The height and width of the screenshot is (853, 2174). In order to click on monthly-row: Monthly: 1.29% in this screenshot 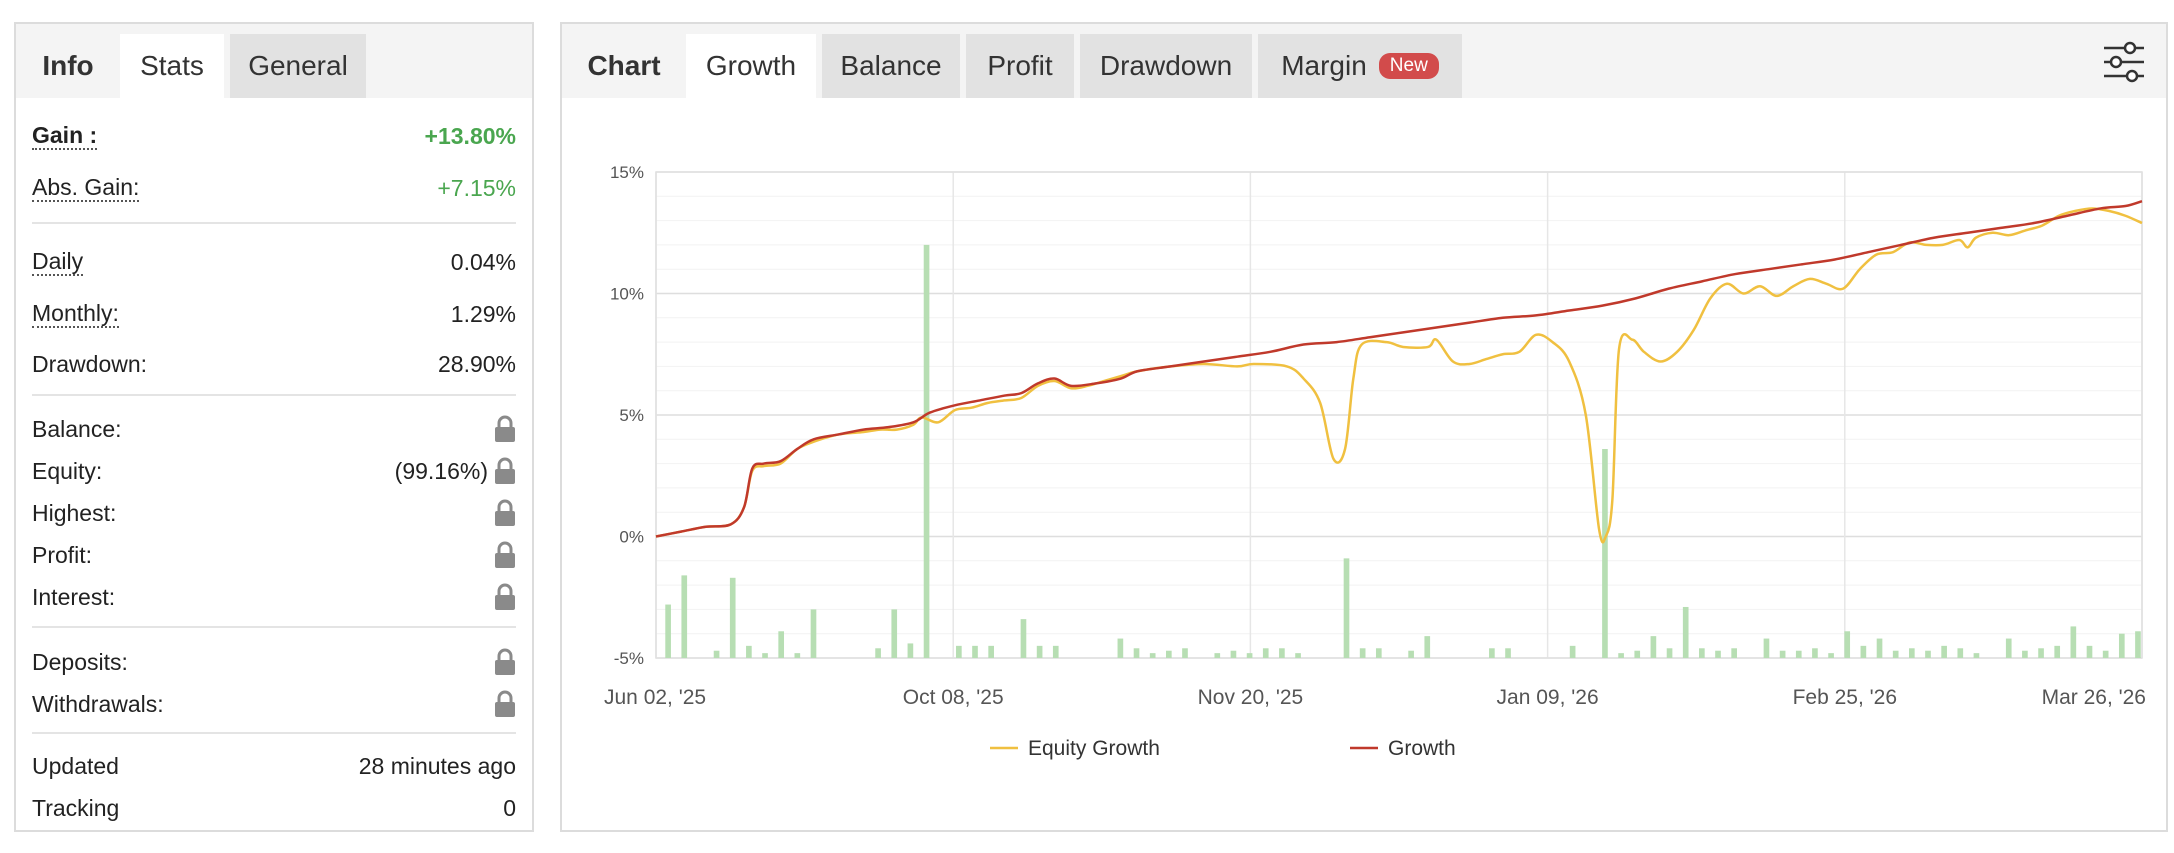, I will do `click(274, 314)`.